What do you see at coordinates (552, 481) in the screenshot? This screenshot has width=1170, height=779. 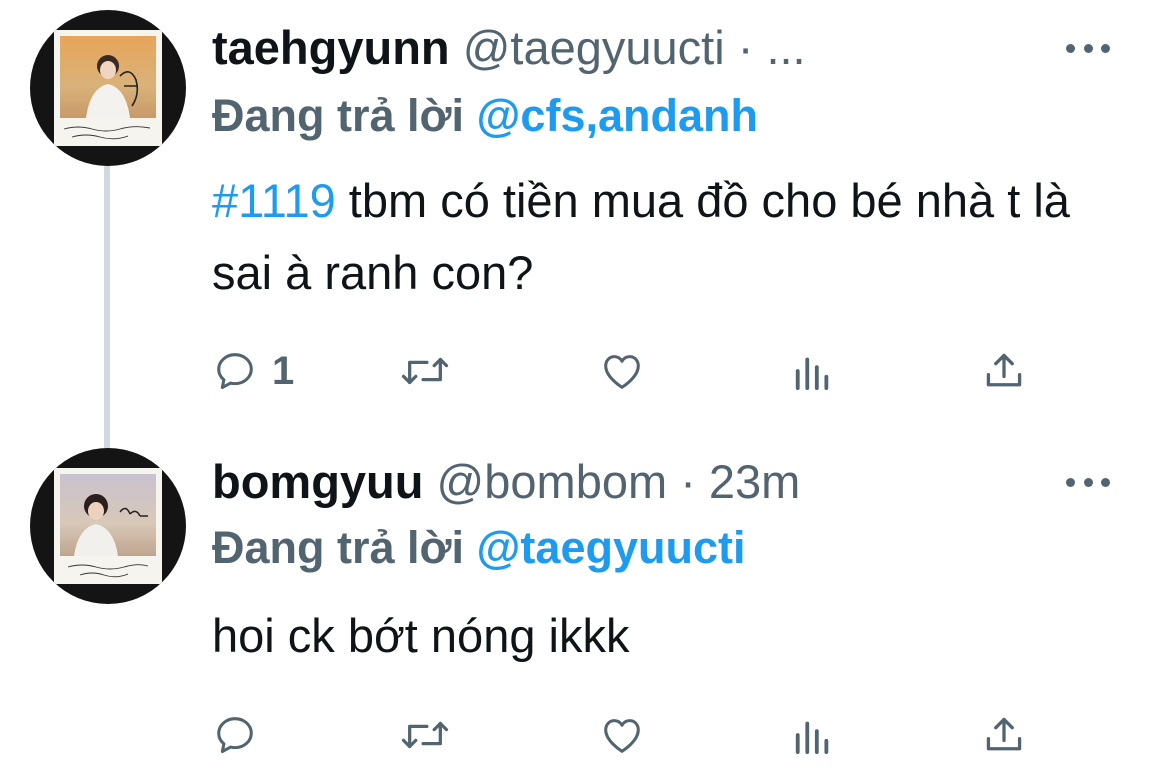 I see `user-handle: @bombom` at bounding box center [552, 481].